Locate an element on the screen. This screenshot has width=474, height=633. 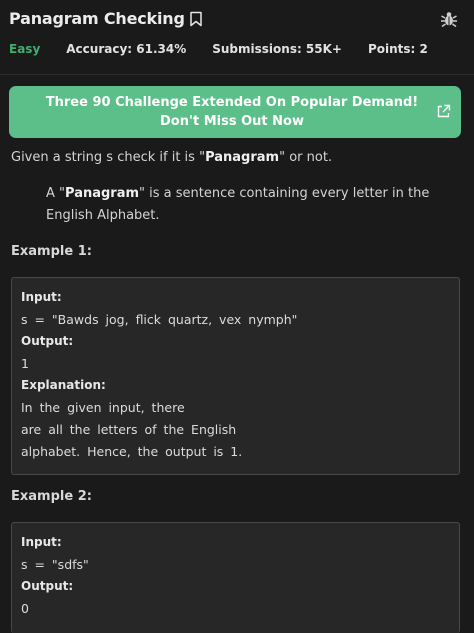
problem-title: Panagram Checking is located at coordinates (97, 18).